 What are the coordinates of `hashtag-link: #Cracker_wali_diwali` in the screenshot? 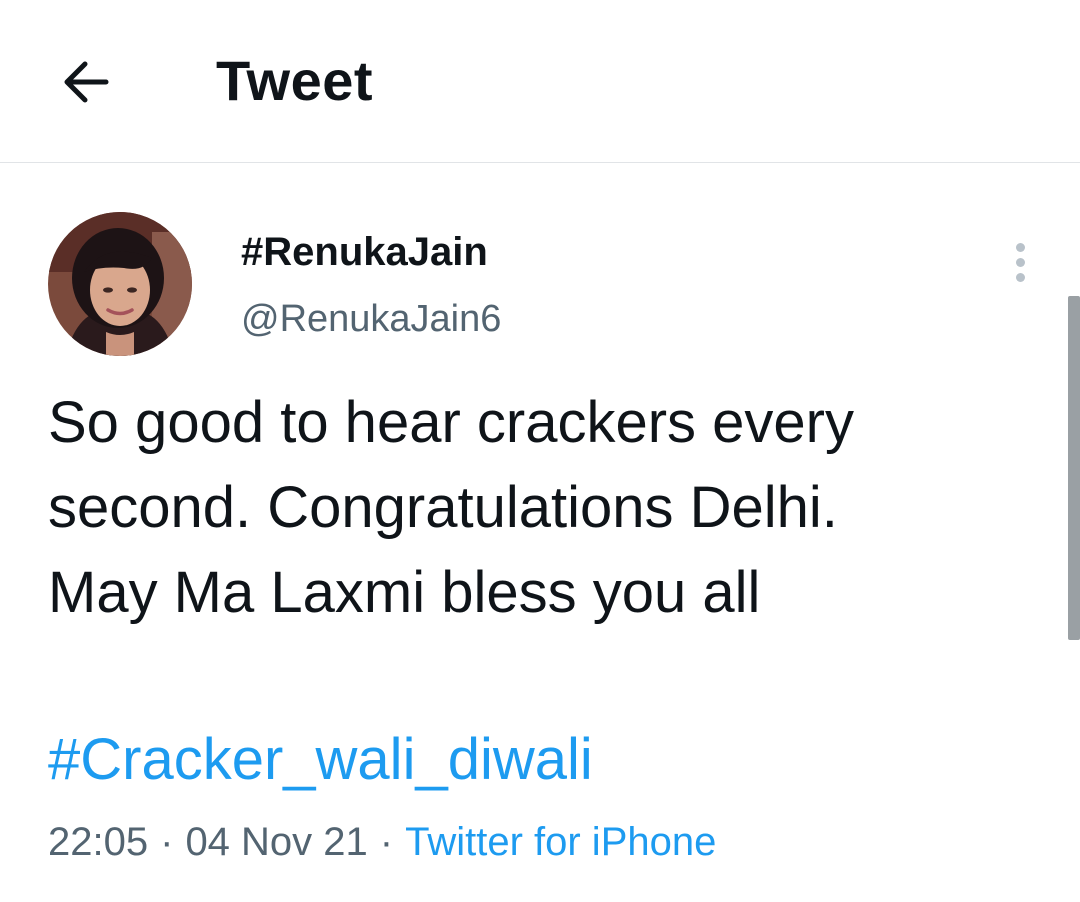 It's located at (320, 760).